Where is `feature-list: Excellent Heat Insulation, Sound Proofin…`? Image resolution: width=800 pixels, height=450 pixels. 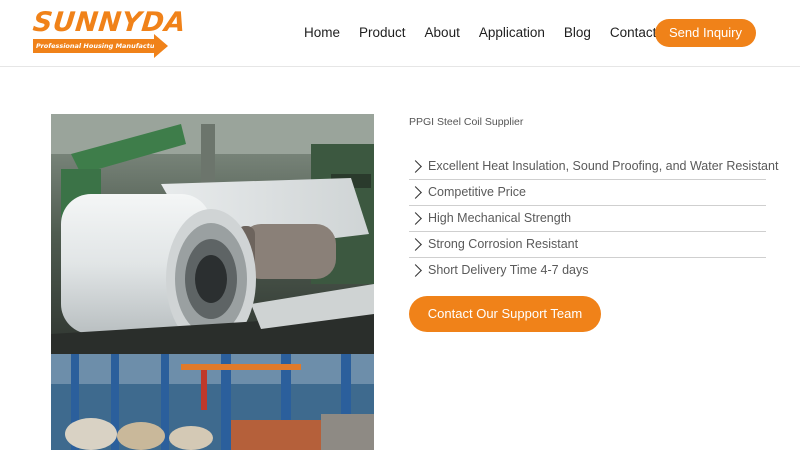 feature-list: Excellent Heat Insulation, Sound Proofin… is located at coordinates (593, 218).